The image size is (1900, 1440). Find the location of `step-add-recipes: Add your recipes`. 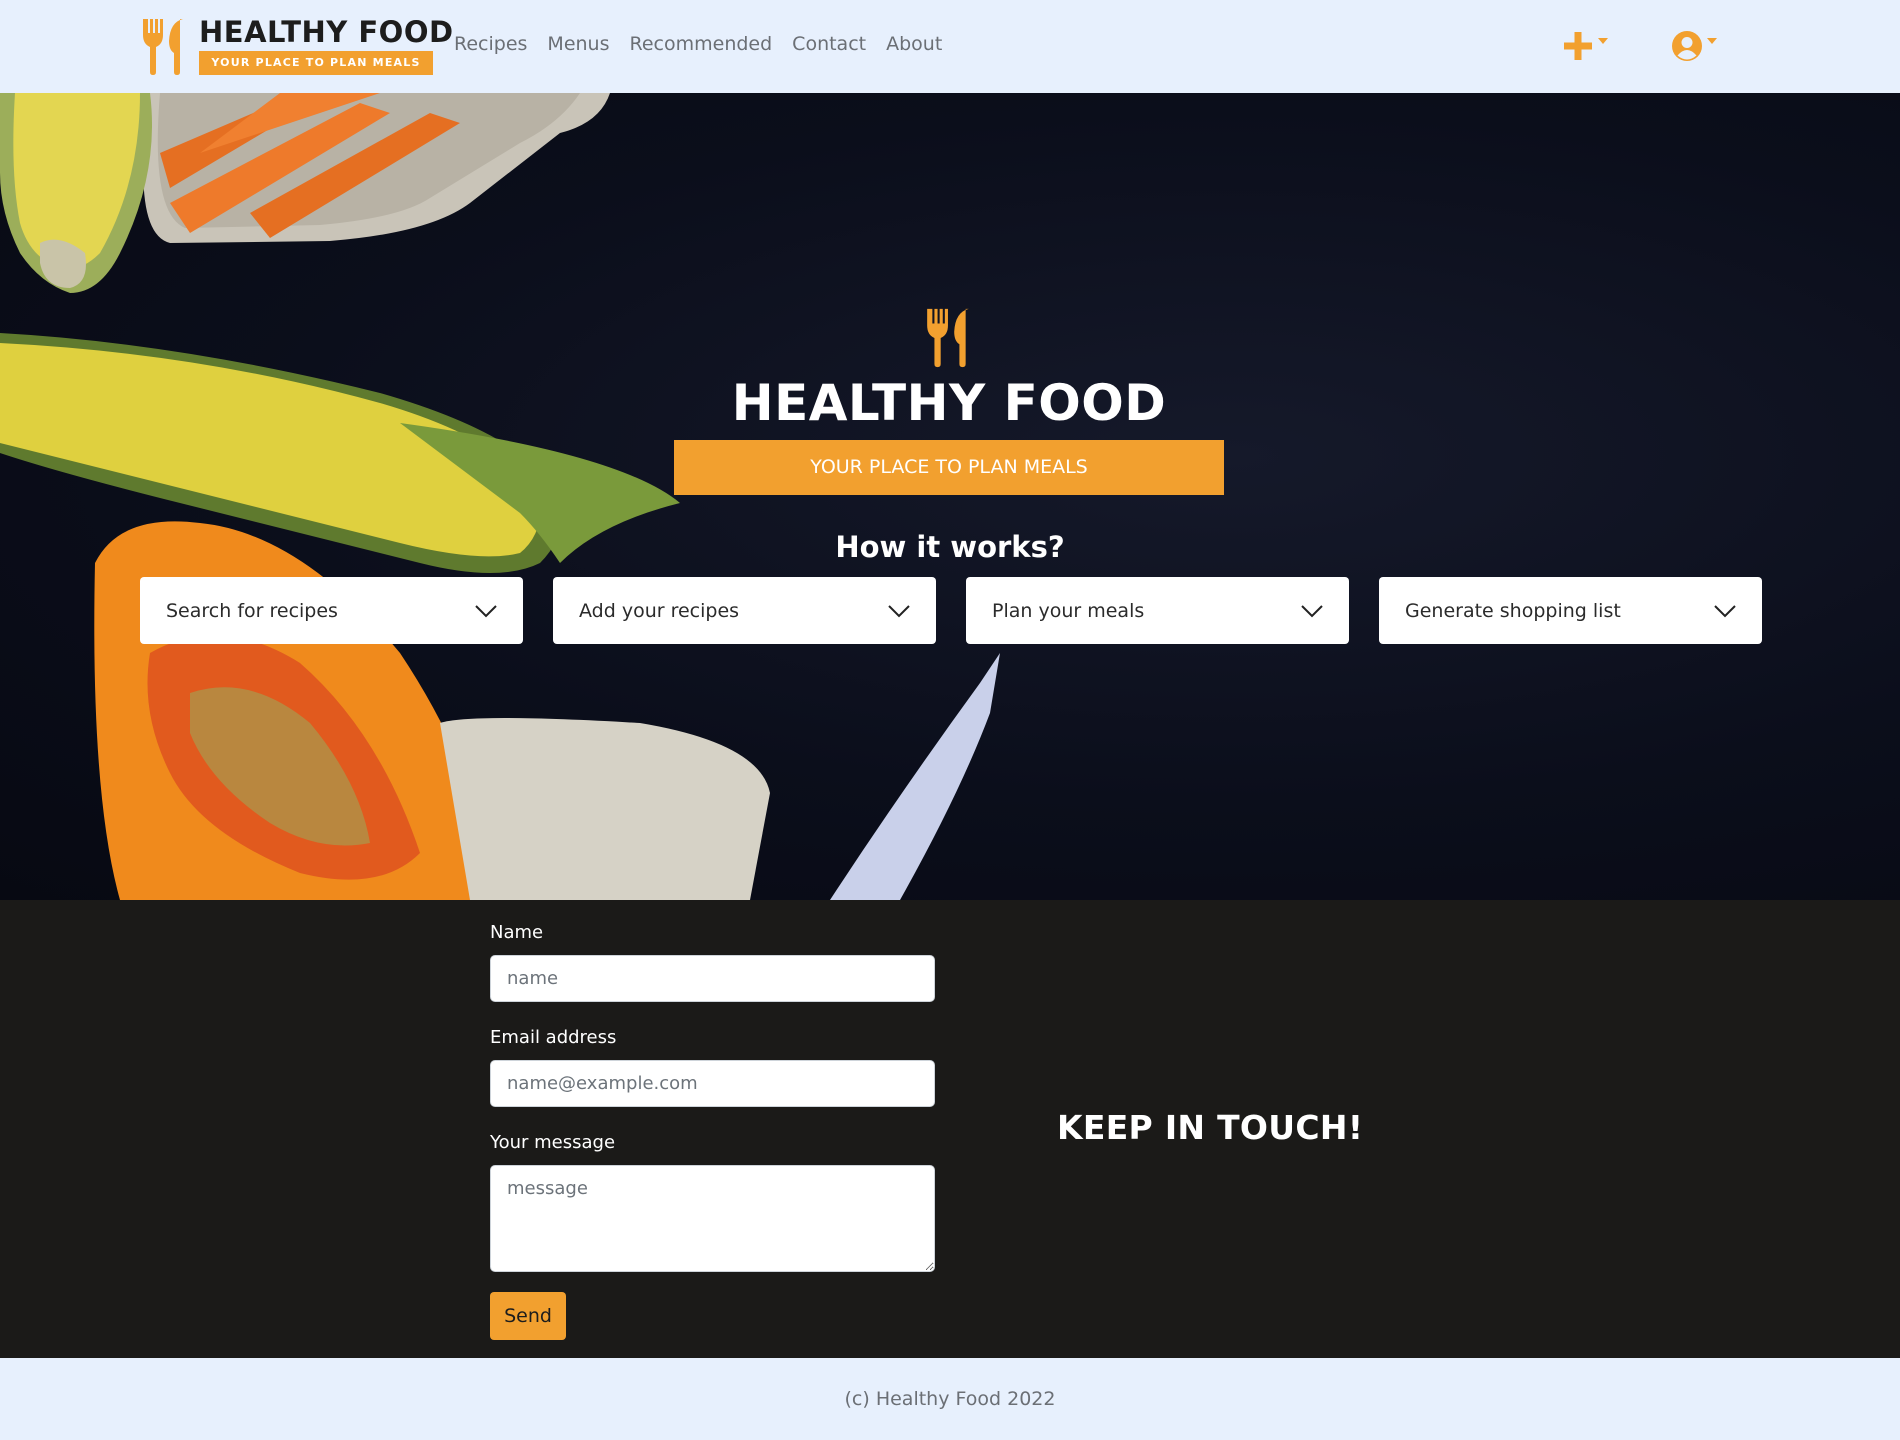

step-add-recipes: Add your recipes is located at coordinates (744, 610).